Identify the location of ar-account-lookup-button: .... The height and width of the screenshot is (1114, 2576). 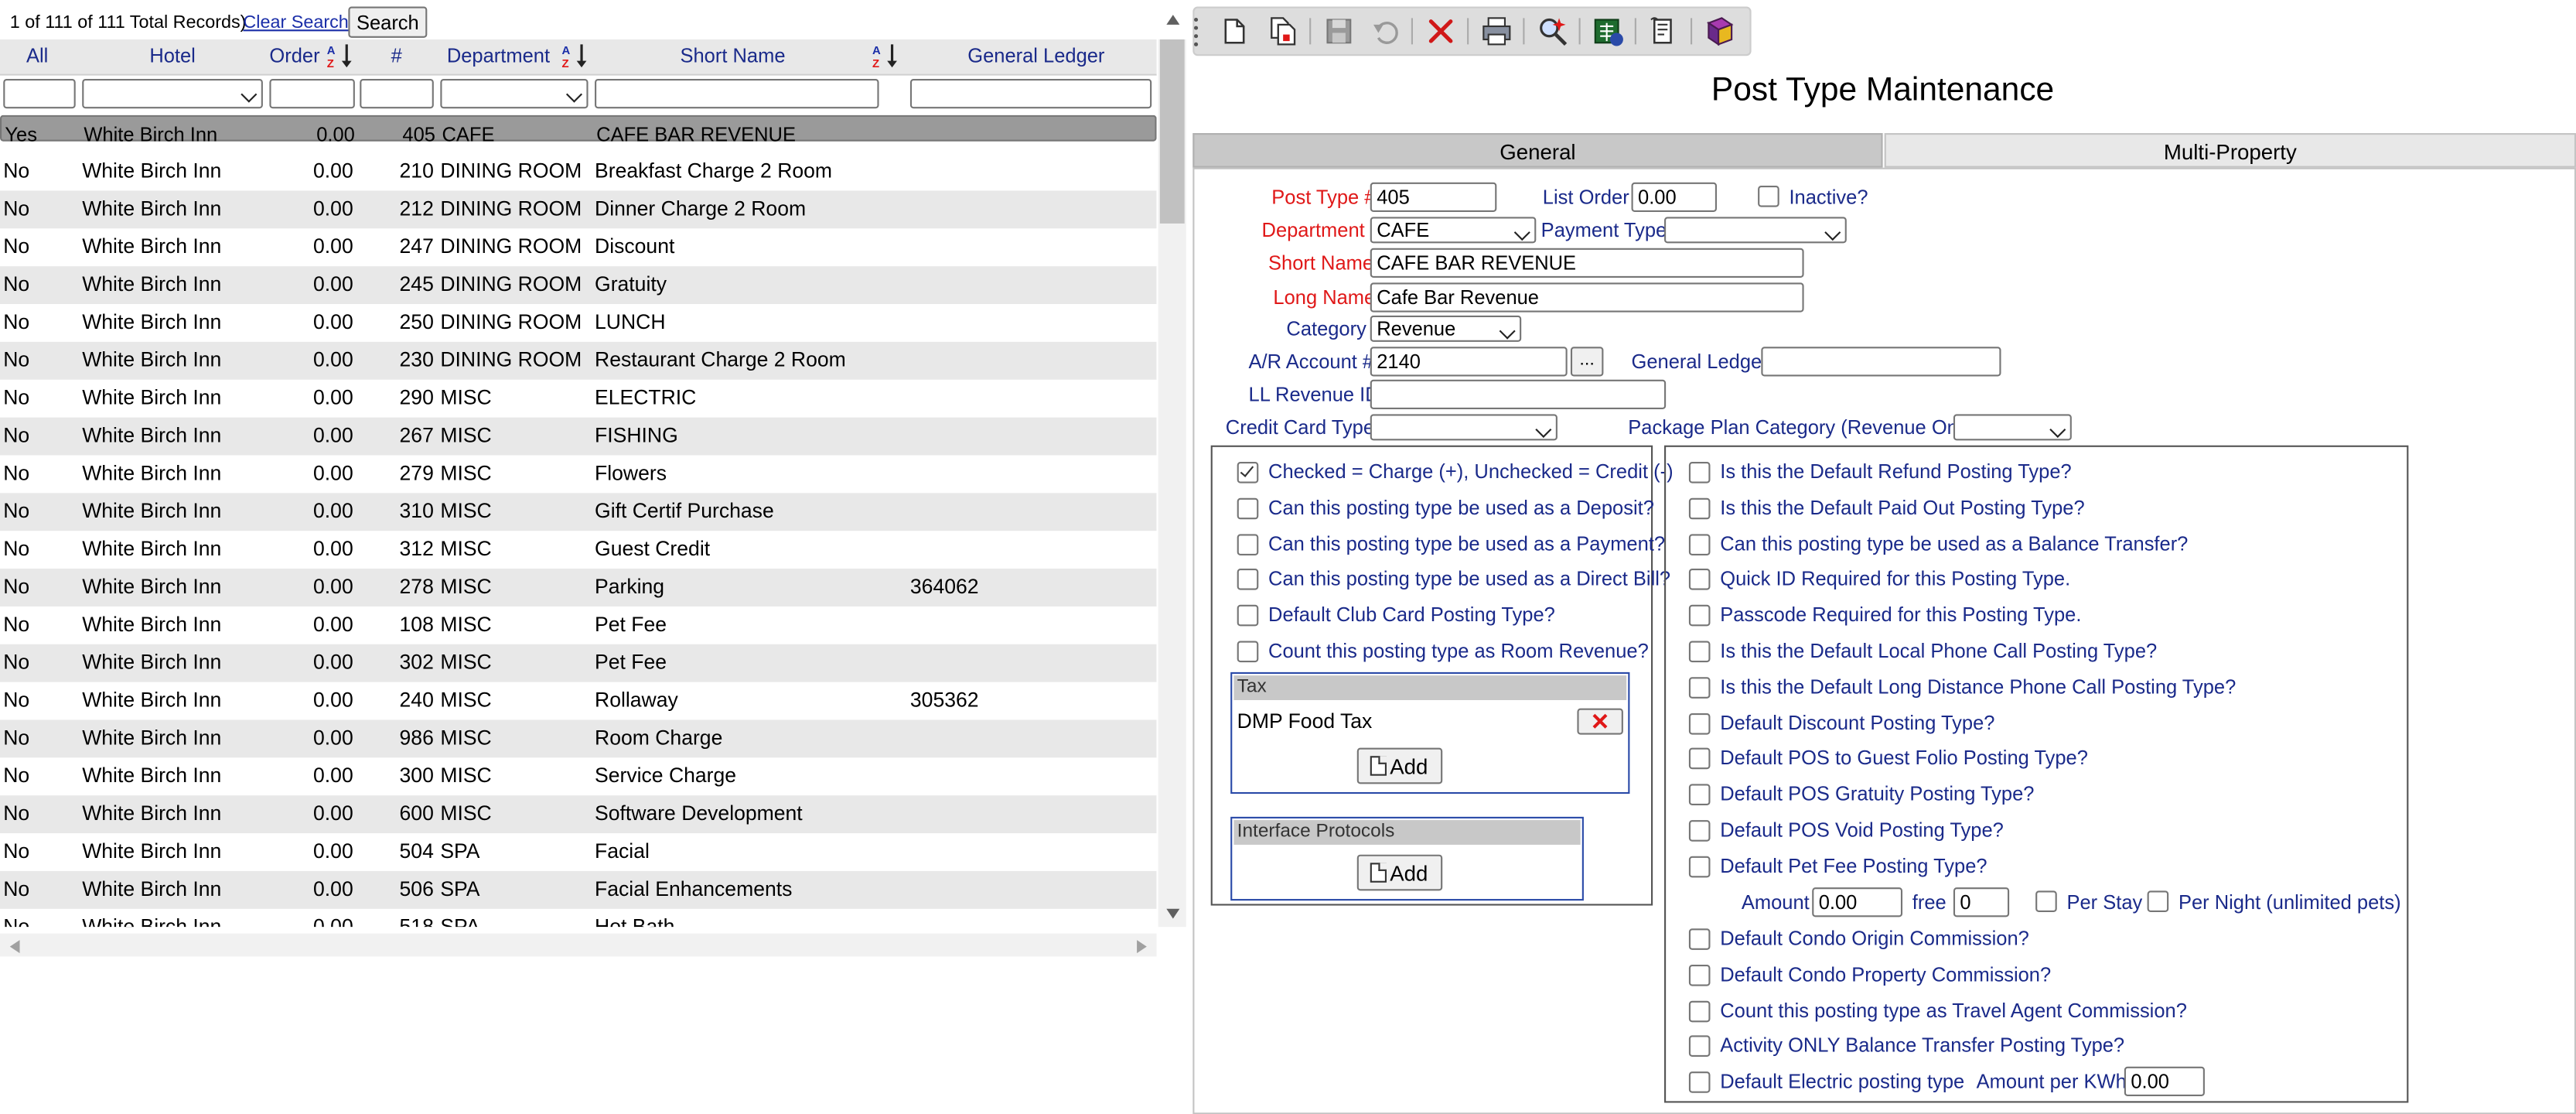
(1587, 362).